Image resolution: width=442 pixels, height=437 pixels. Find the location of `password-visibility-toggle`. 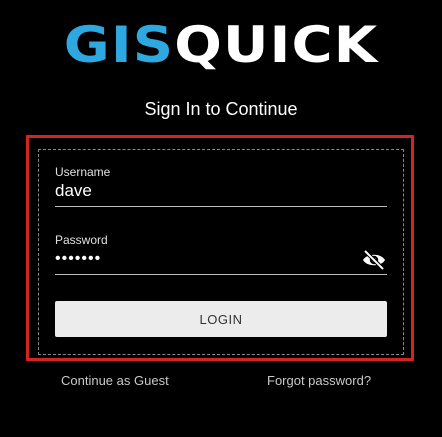

password-visibility-toggle is located at coordinates (374, 260).